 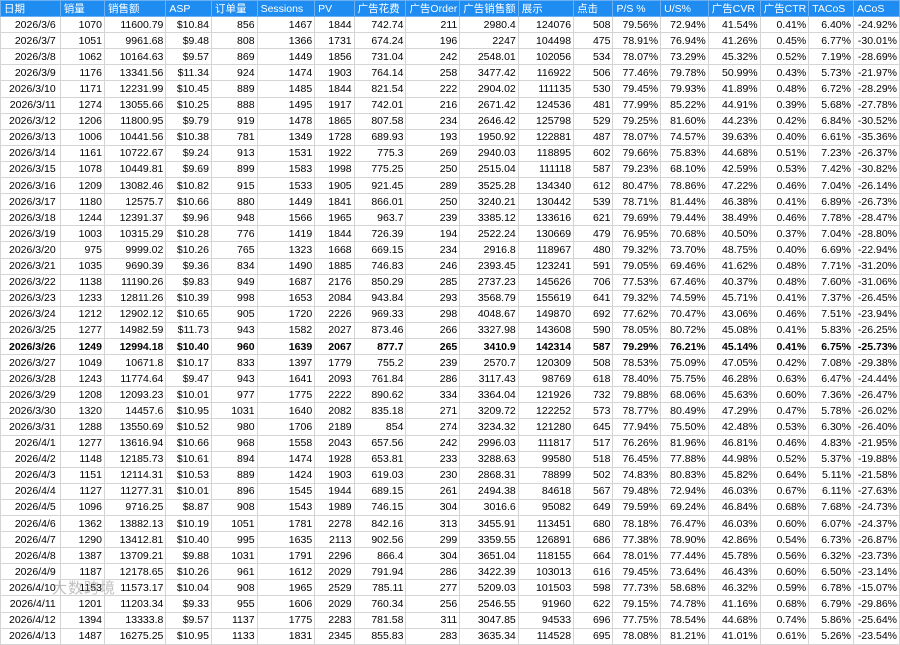 What do you see at coordinates (188, 556) in the screenshot?
I see `data-cell: $9.88` at bounding box center [188, 556].